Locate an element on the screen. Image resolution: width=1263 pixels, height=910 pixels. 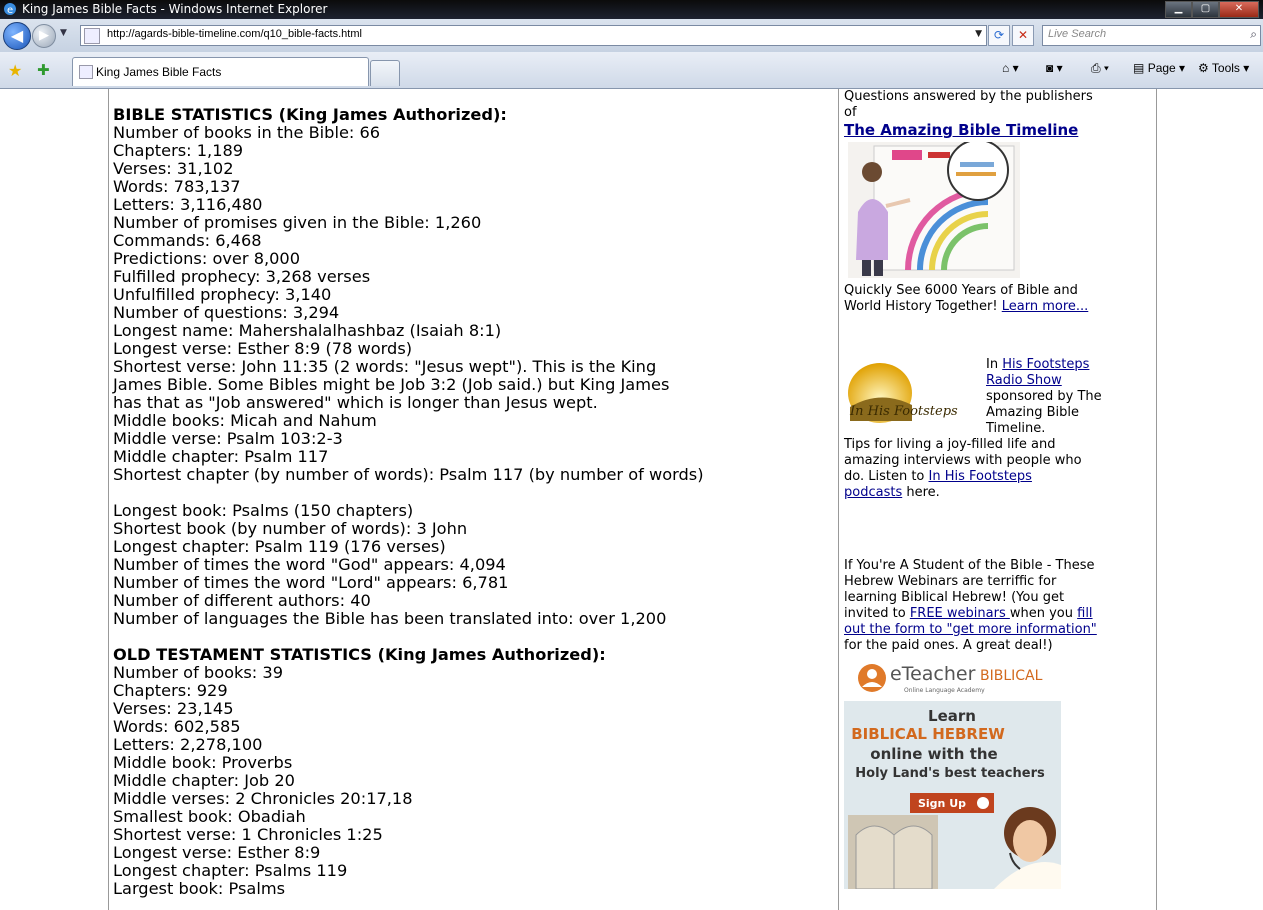
his-footsteps-link: His Footsteps Radio Show is located at coordinates (1037, 372).